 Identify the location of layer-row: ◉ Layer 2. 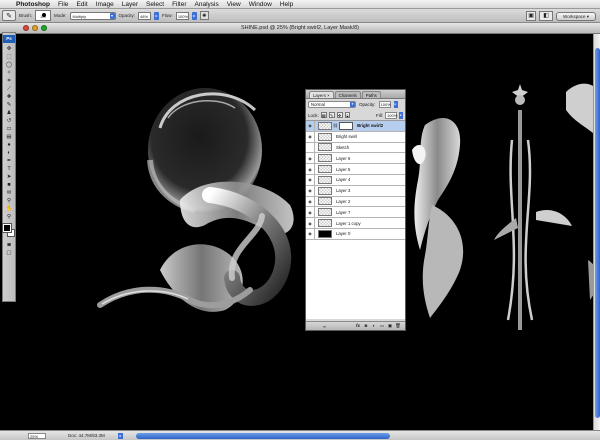
(355, 202).